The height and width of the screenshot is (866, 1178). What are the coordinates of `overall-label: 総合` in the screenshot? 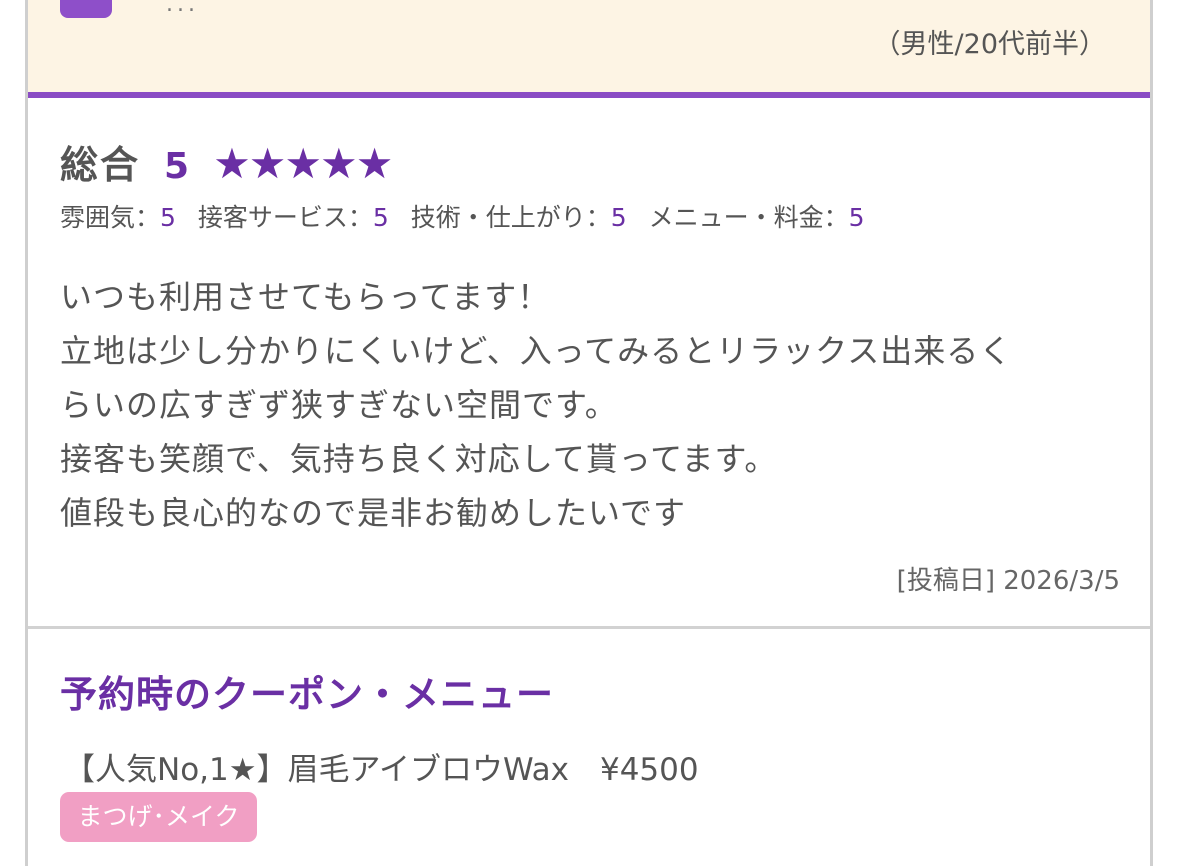 It's located at (100, 165).